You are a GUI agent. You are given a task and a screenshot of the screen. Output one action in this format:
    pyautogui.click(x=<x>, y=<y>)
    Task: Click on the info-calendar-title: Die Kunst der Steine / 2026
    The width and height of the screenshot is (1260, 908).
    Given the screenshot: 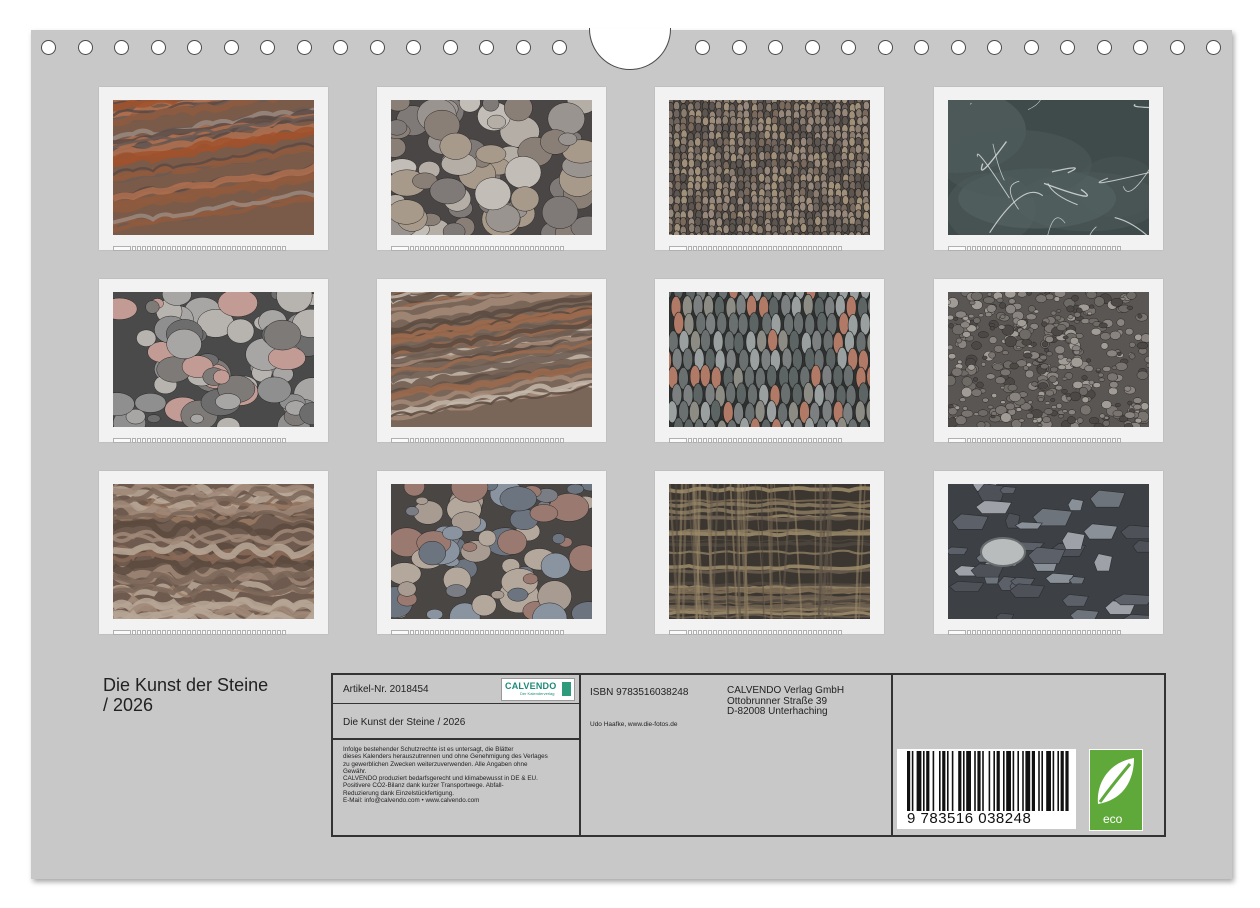 What is the action you would take?
    pyautogui.click(x=404, y=722)
    